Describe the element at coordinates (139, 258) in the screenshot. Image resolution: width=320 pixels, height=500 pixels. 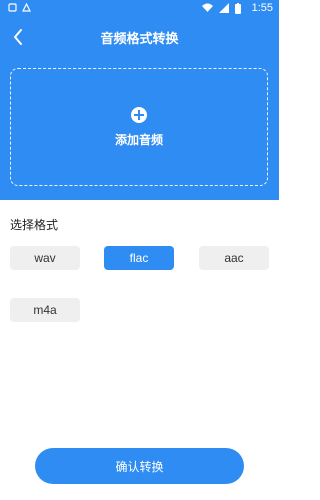
I see `format-option-flac: flac` at that location.